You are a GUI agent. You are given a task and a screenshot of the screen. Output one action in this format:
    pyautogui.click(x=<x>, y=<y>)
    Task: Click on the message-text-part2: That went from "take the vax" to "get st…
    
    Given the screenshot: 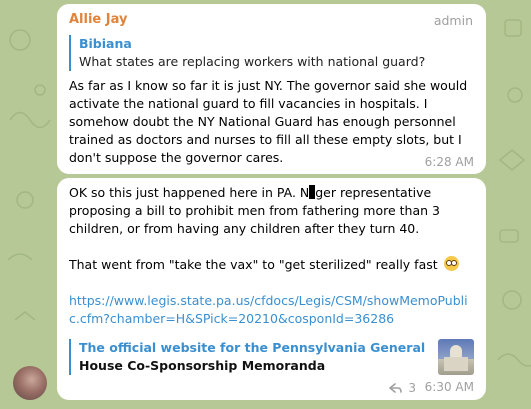 What is the action you would take?
    pyautogui.click(x=253, y=264)
    